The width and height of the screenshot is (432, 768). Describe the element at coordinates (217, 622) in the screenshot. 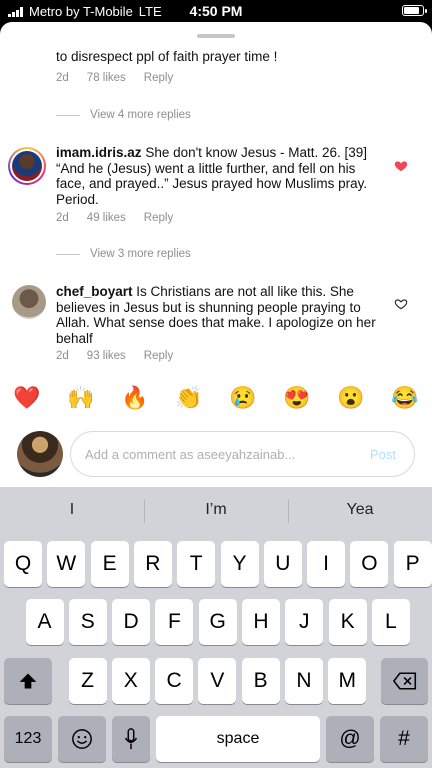

I see `key-g: G` at that location.